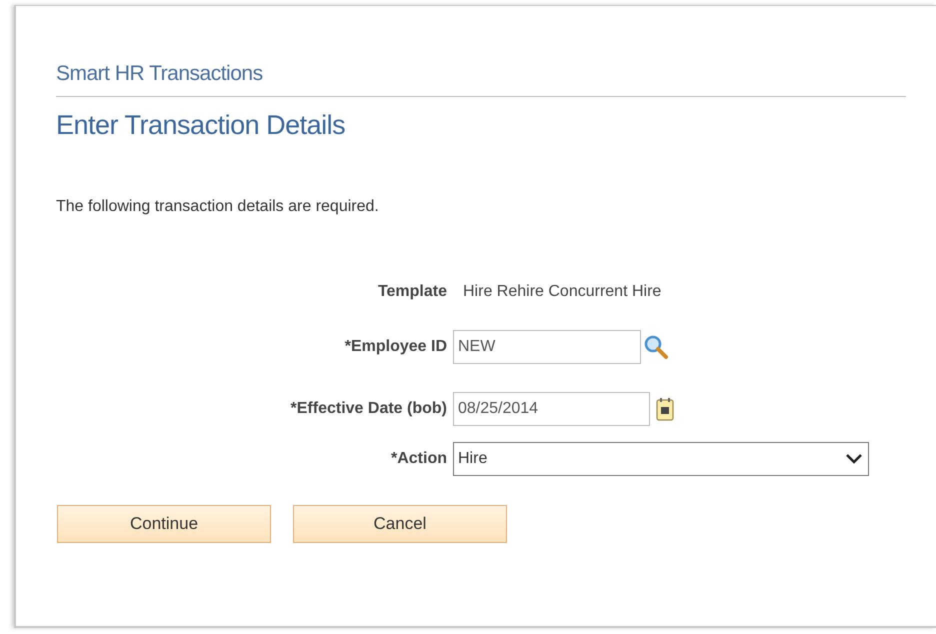 This screenshot has width=936, height=634. I want to click on template-value: Hire Rehire Concurrent Hire, so click(562, 292).